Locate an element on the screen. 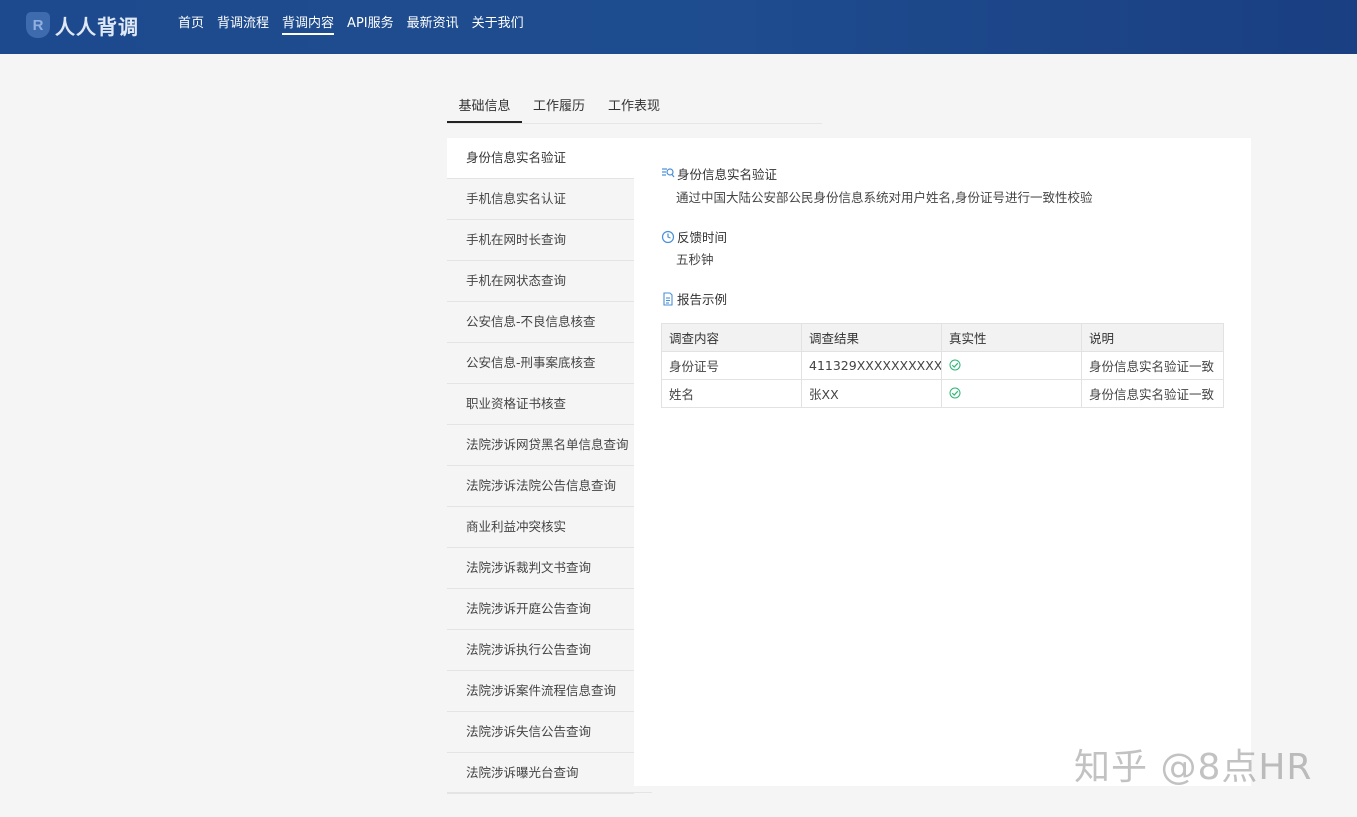 Image resolution: width=1357 pixels, height=817 pixels. detail-description: 通过中国大陆公安部公民身份信息系统对用户姓名,身份证号进行一致性校验 is located at coordinates (884, 197).